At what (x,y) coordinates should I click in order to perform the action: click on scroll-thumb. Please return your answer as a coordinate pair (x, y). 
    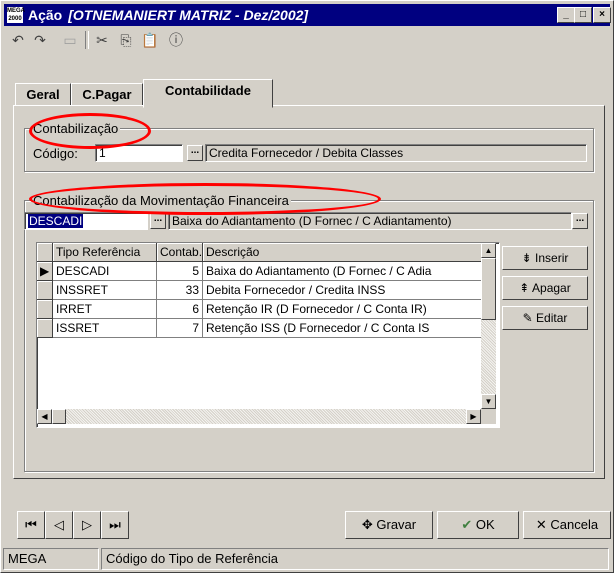
    Looking at the image, I should click on (488, 289).